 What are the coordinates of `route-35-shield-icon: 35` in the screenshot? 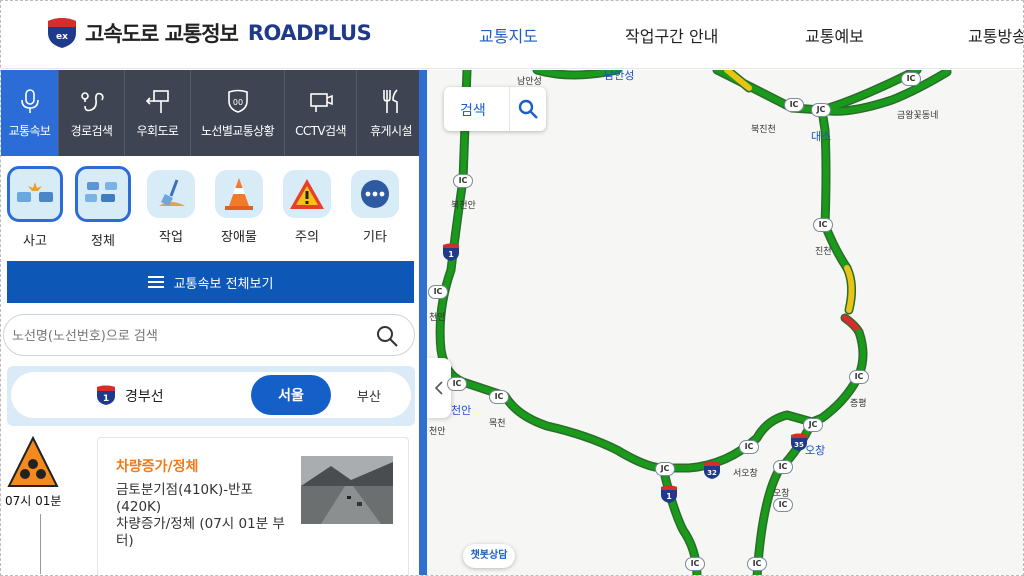 It's located at (799, 442).